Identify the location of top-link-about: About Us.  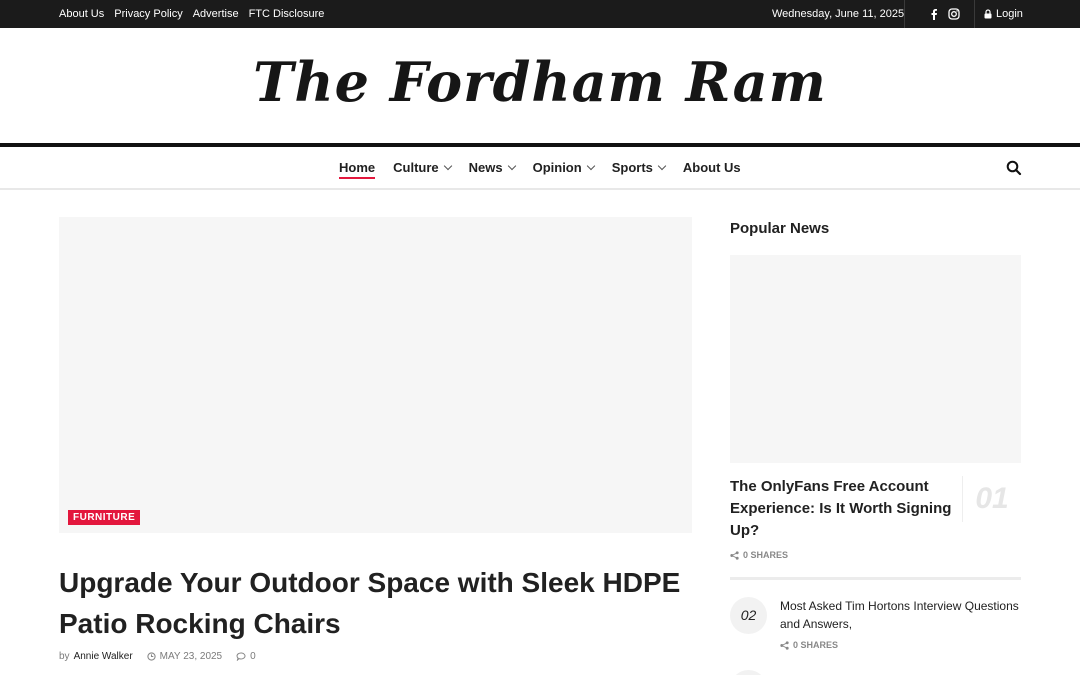
(81, 14).